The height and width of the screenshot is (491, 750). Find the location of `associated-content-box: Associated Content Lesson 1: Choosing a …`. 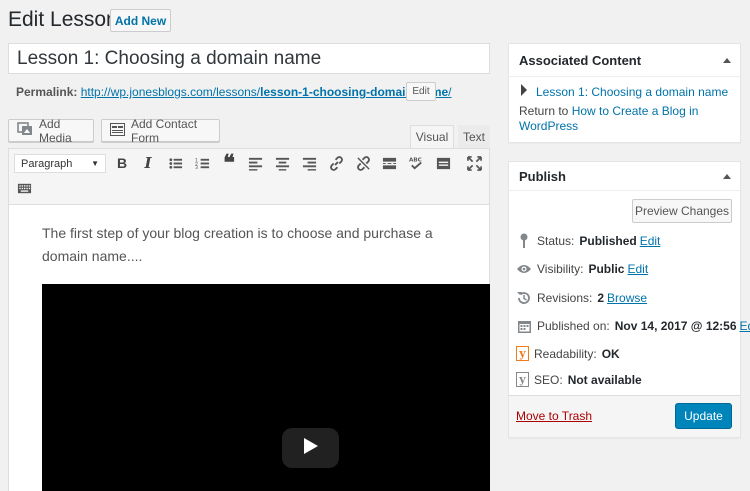

associated-content-box: Associated Content Lesson 1: Choosing a … is located at coordinates (624, 93).